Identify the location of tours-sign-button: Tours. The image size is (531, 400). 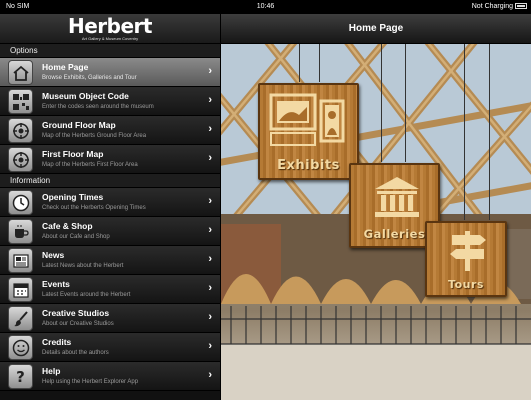
(466, 259).